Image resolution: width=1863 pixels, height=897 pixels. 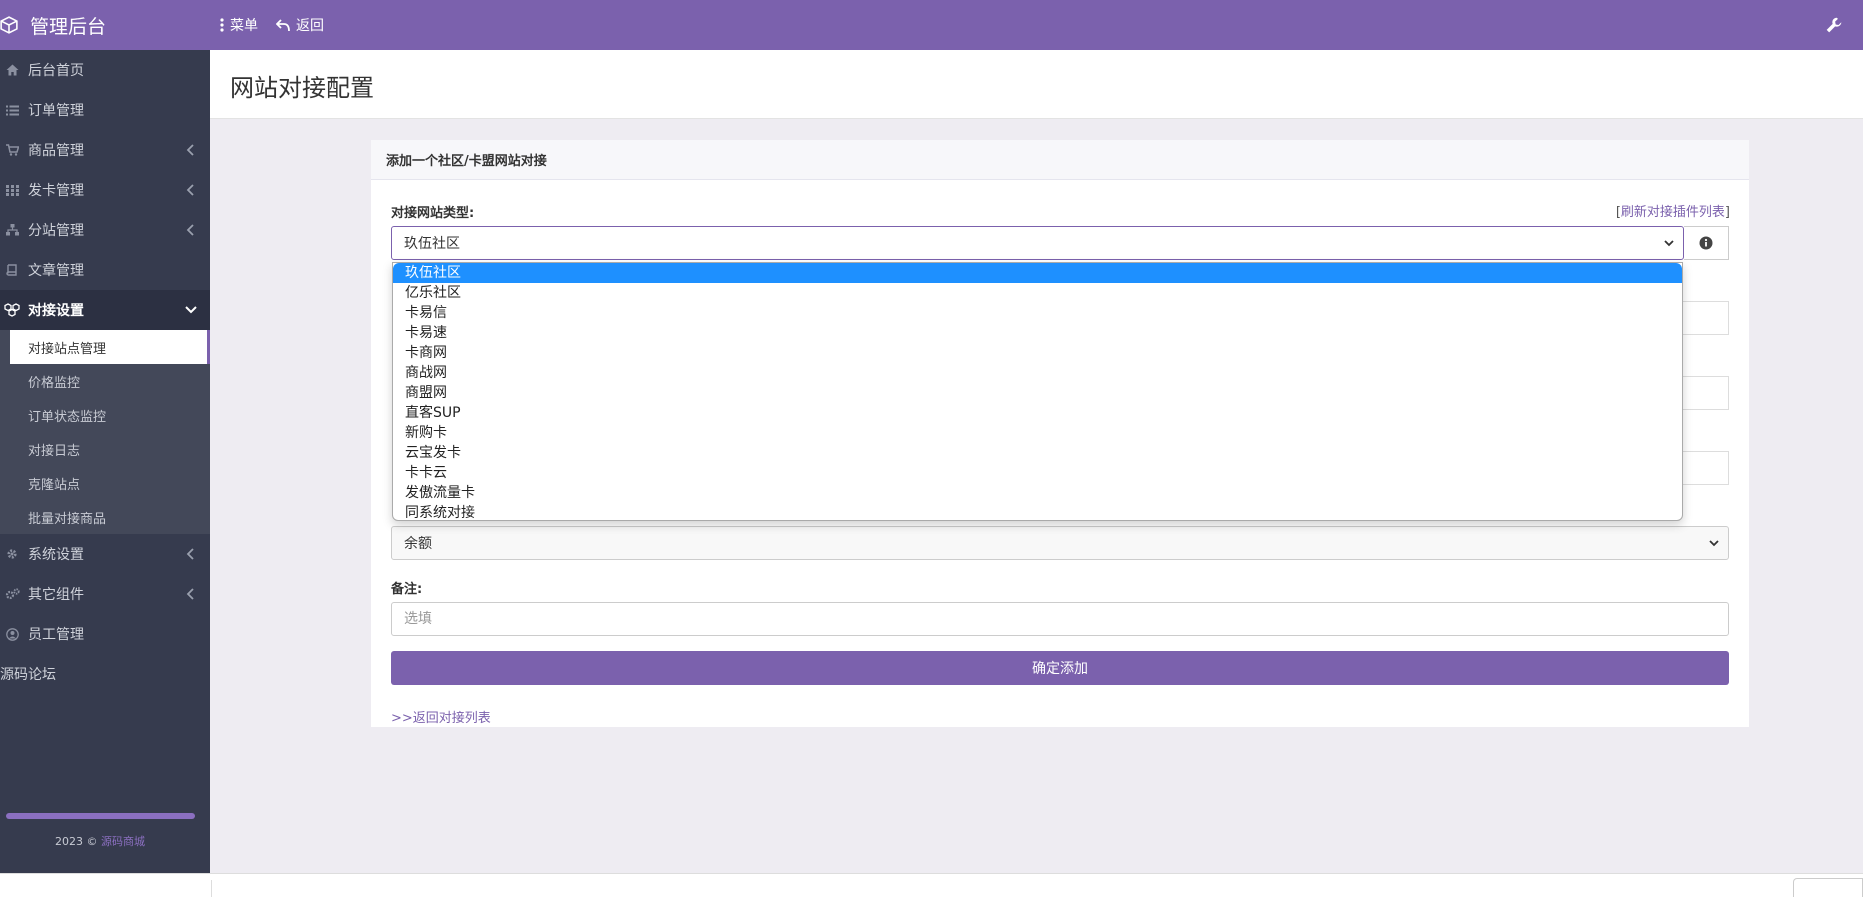 What do you see at coordinates (56, 231) in the screenshot?
I see `sidebar-item-label: 分站管理` at bounding box center [56, 231].